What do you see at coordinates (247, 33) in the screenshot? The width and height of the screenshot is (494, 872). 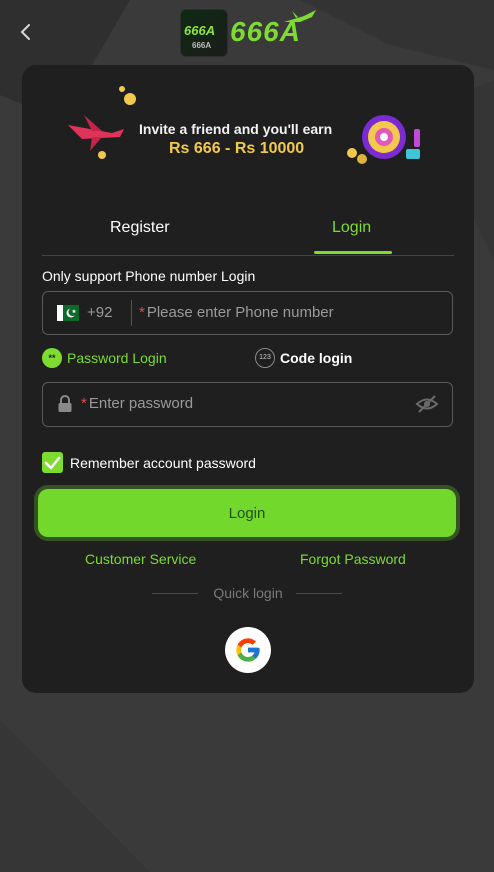 I see `top-bar: 666A 666A 666A` at bounding box center [247, 33].